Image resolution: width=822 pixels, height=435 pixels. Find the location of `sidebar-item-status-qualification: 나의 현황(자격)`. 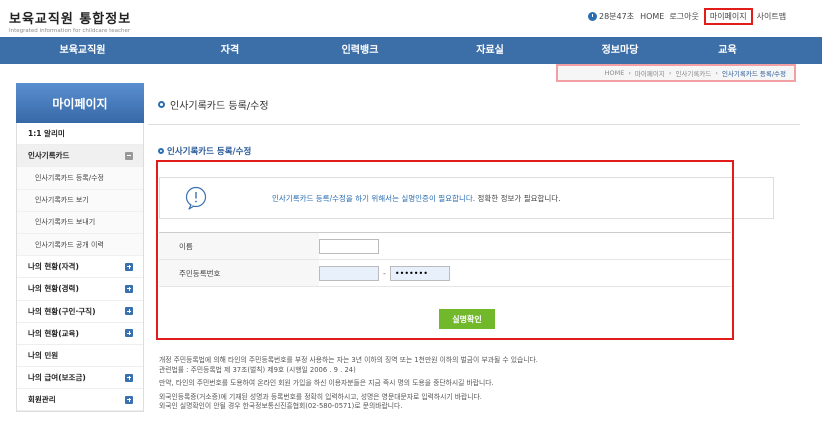

sidebar-item-status-qualification: 나의 현황(자격) is located at coordinates (80, 267).